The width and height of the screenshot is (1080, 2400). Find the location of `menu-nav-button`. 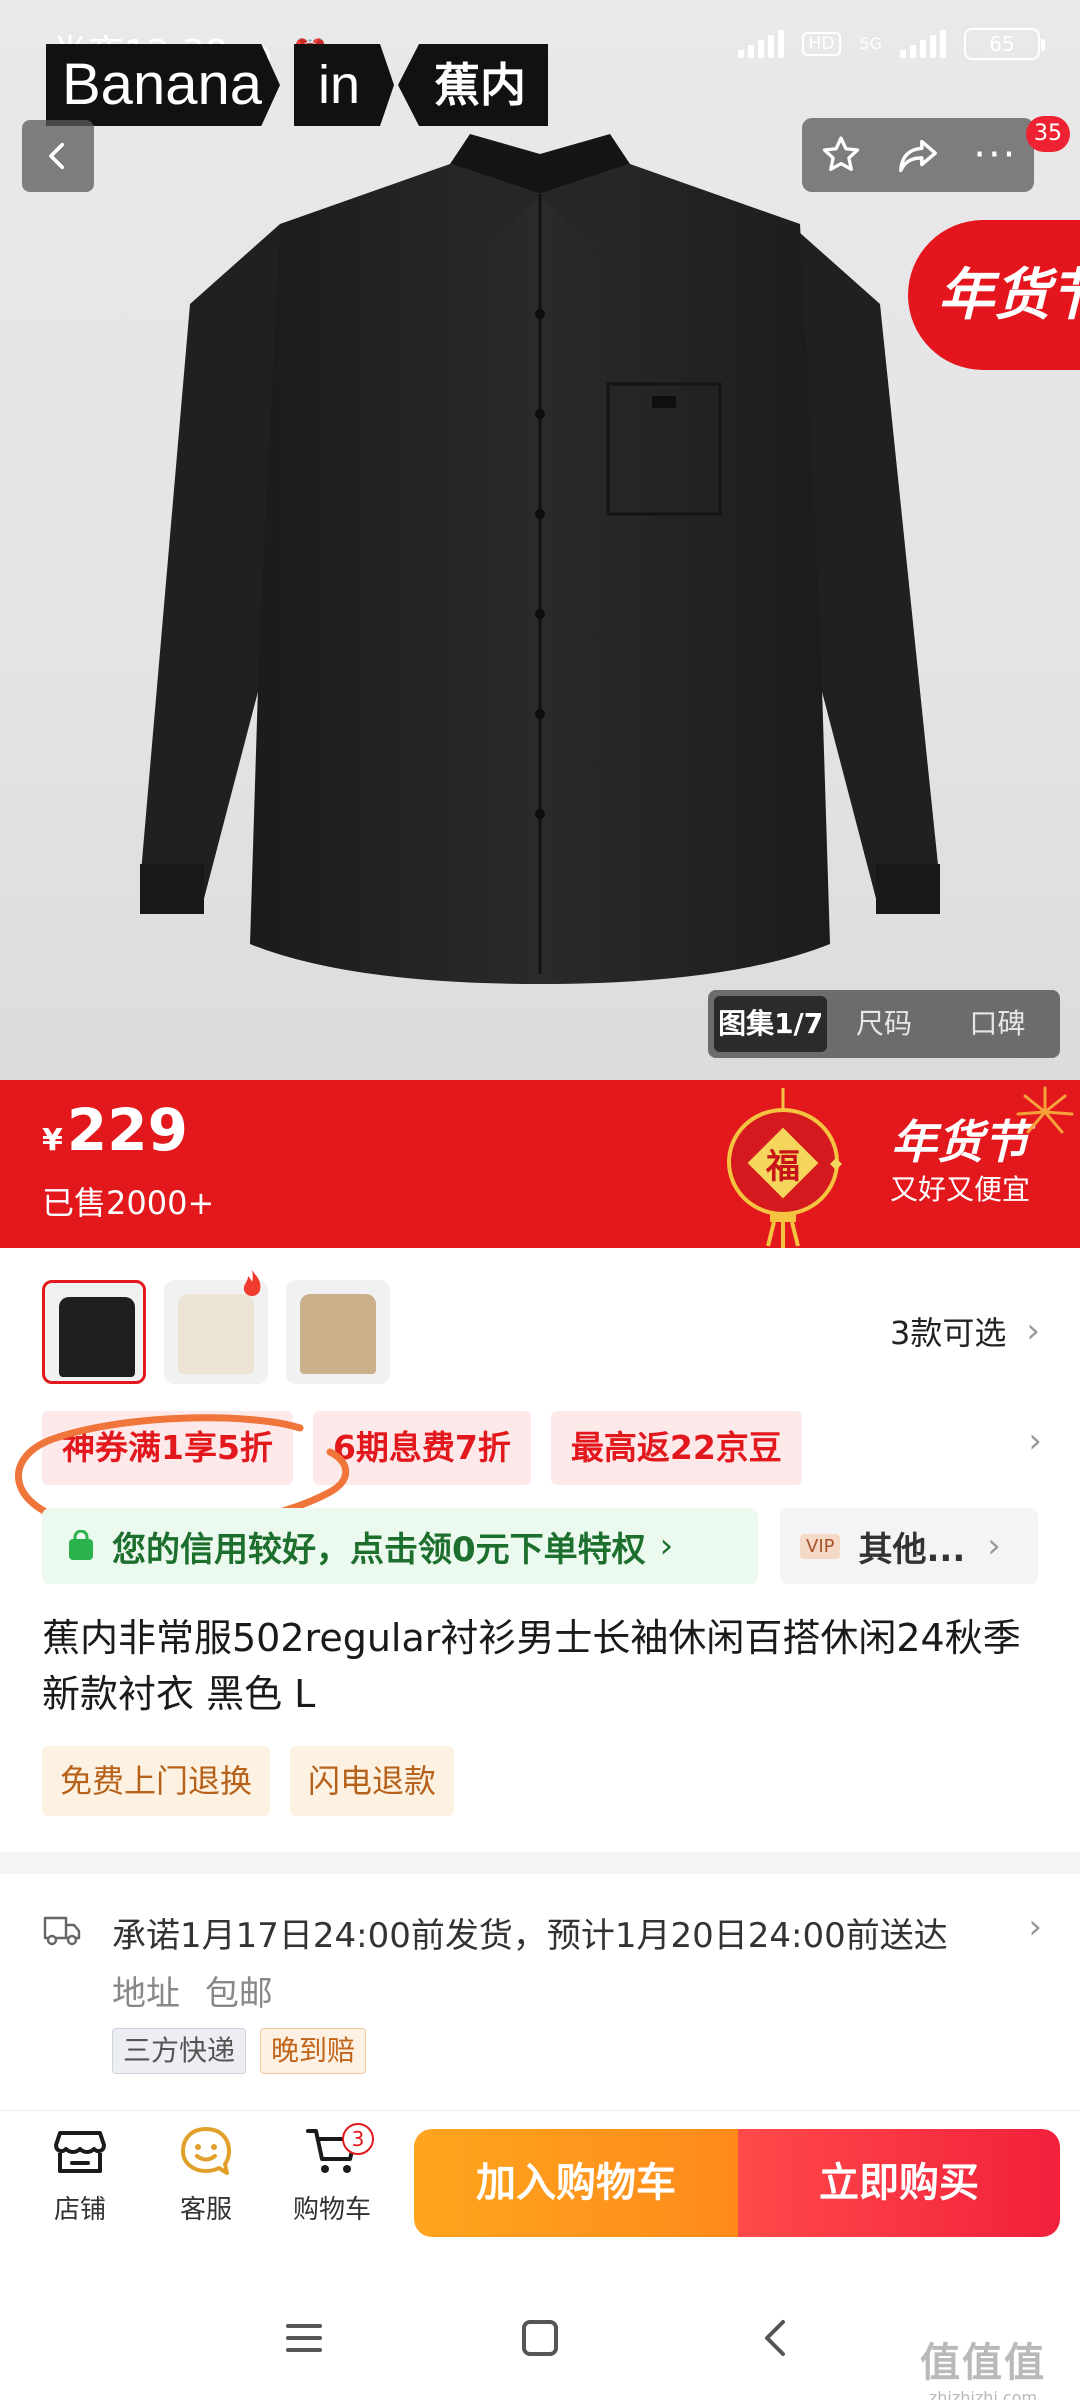

menu-nav-button is located at coordinates (304, 2338).